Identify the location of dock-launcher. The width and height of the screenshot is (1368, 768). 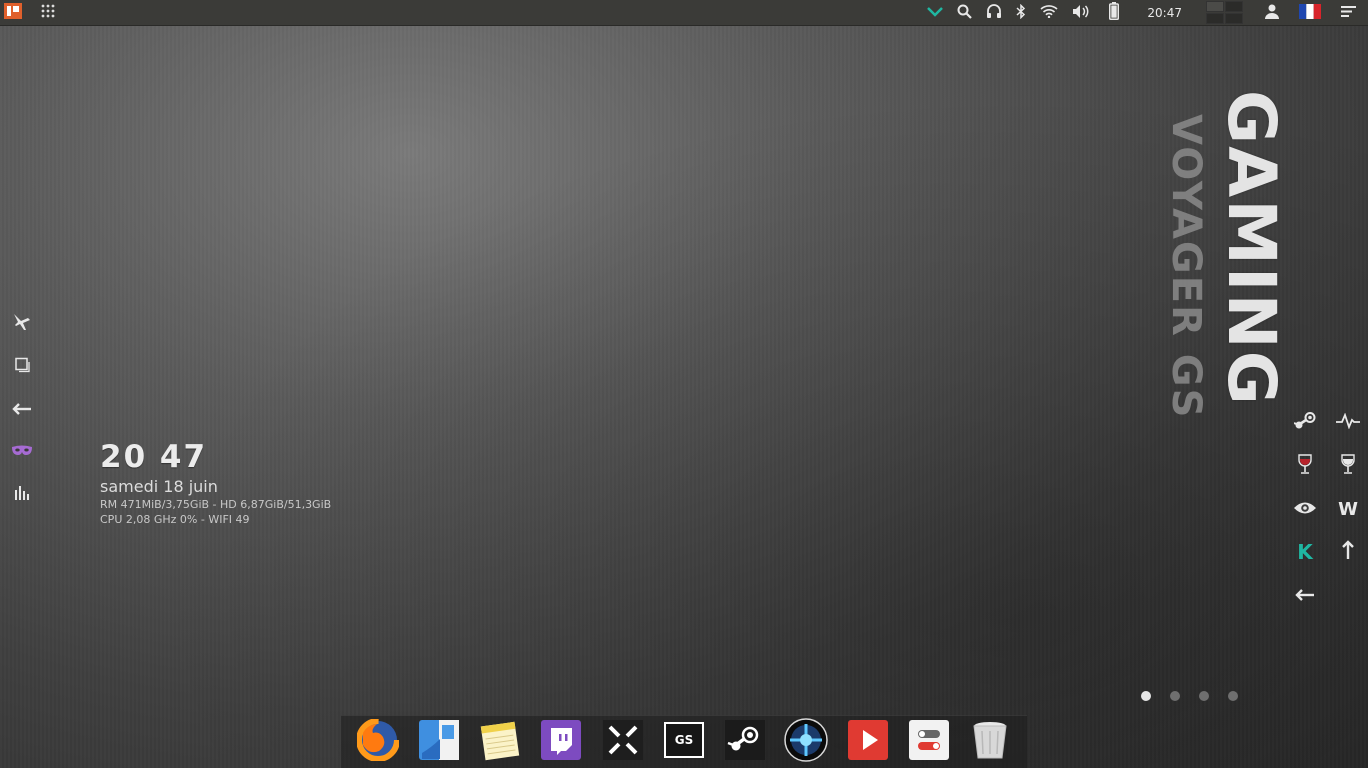
(806, 742).